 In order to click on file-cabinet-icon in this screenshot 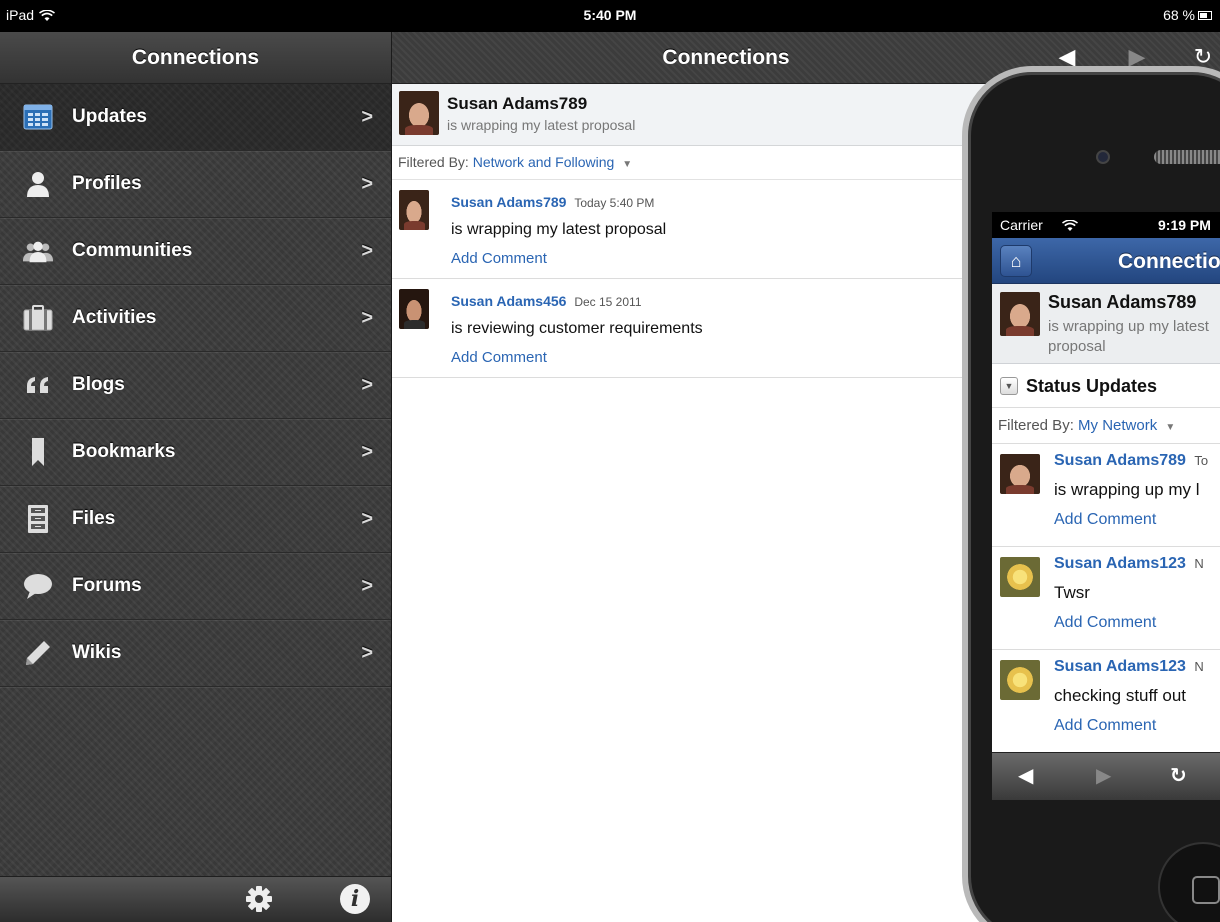, I will do `click(38, 519)`.